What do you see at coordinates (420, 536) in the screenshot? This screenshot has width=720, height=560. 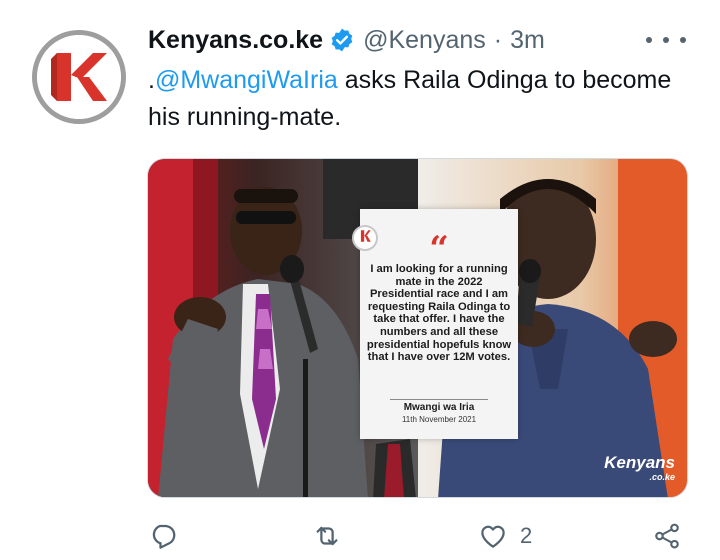 I see `tweet-actions: 2` at bounding box center [420, 536].